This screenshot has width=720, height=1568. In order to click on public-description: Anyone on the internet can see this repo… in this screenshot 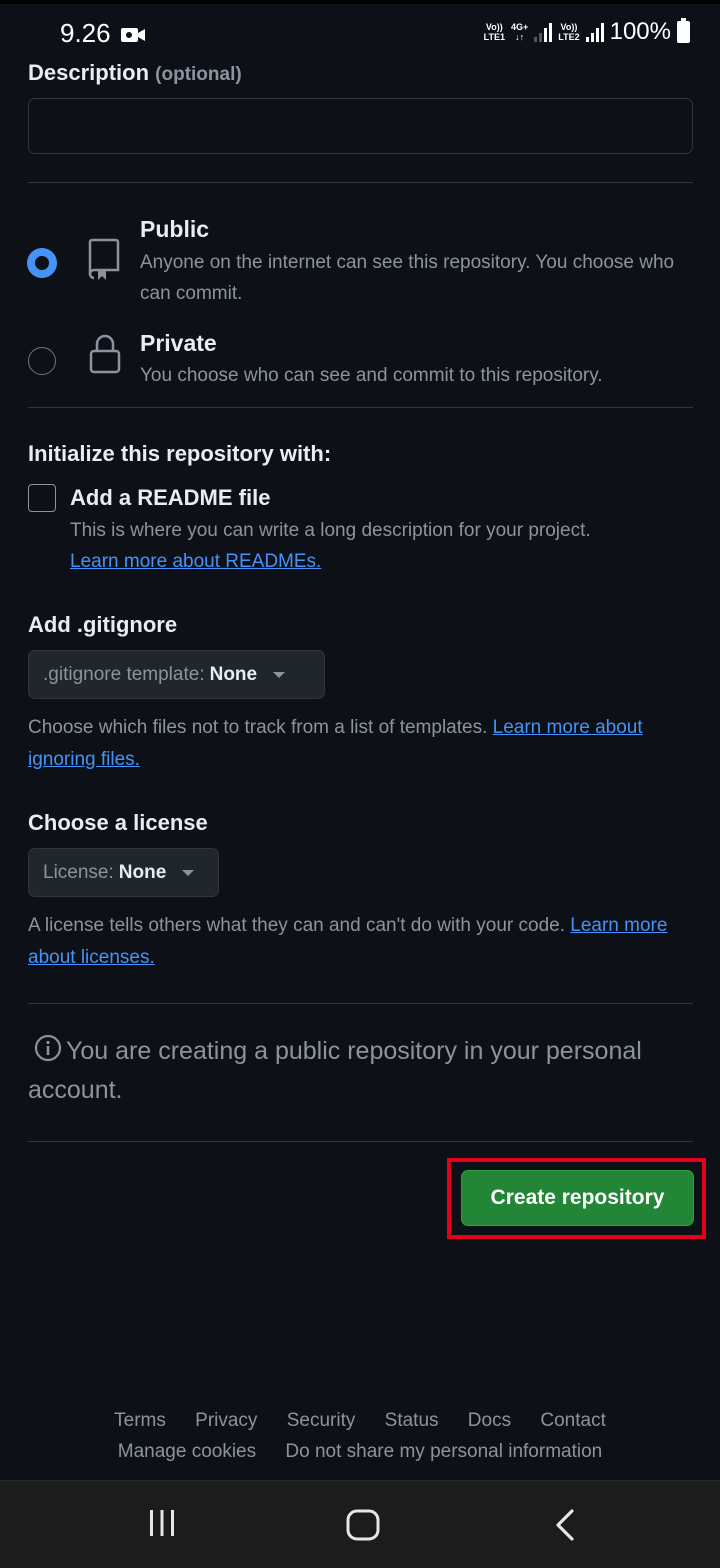, I will do `click(407, 278)`.